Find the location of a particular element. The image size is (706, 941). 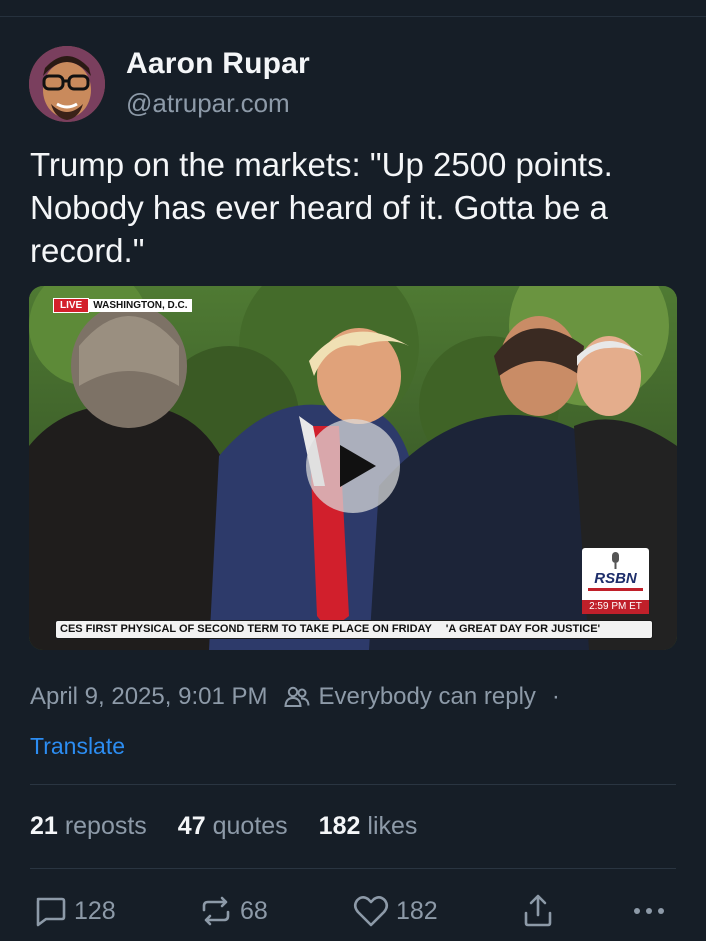

repost-icon is located at coordinates (216, 911).